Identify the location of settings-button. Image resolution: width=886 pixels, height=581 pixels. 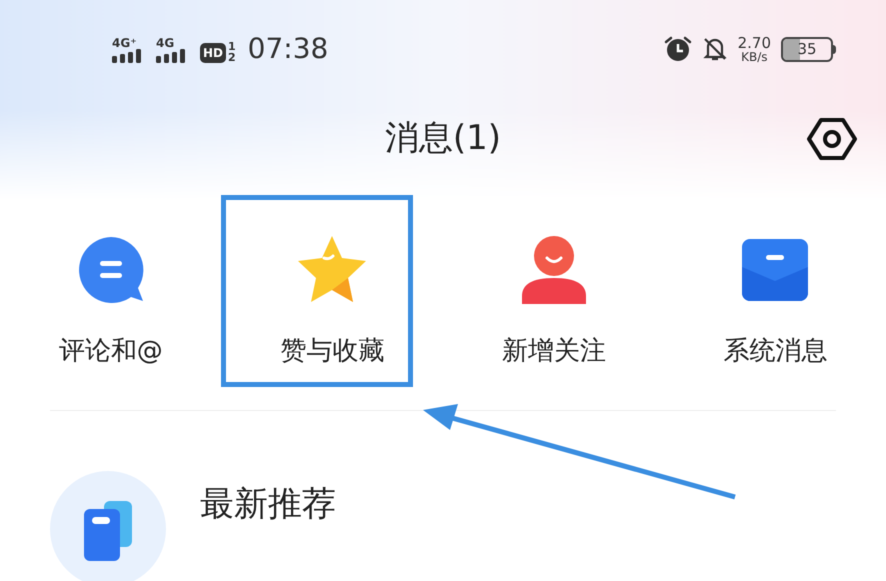
(832, 139).